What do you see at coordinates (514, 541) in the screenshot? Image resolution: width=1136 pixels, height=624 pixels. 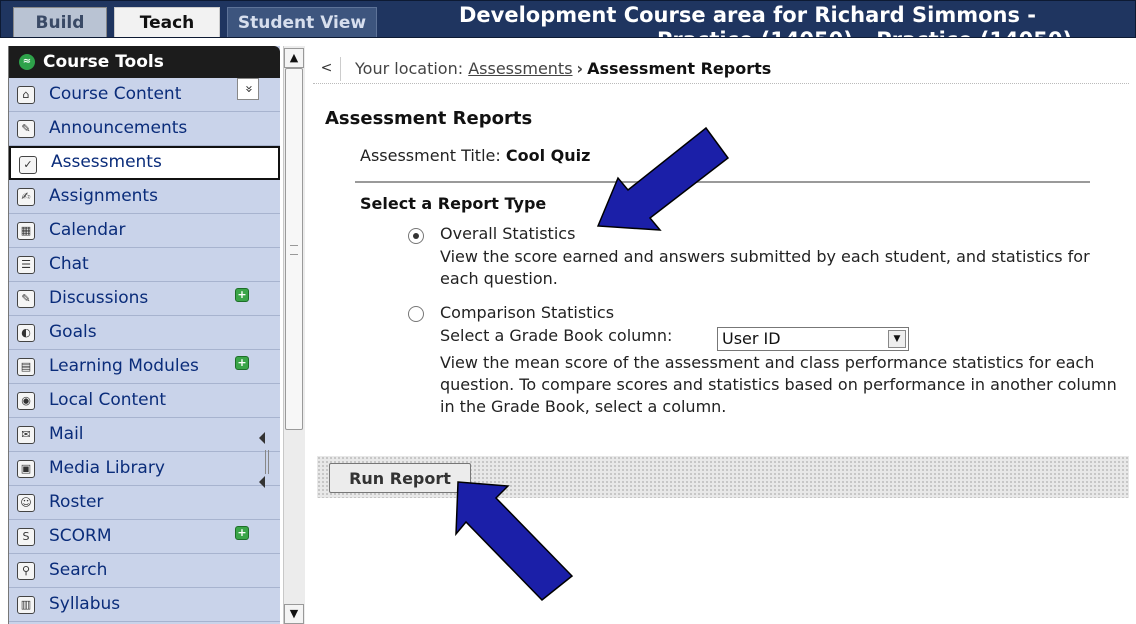 I see `arrow-to-run-report-icon` at bounding box center [514, 541].